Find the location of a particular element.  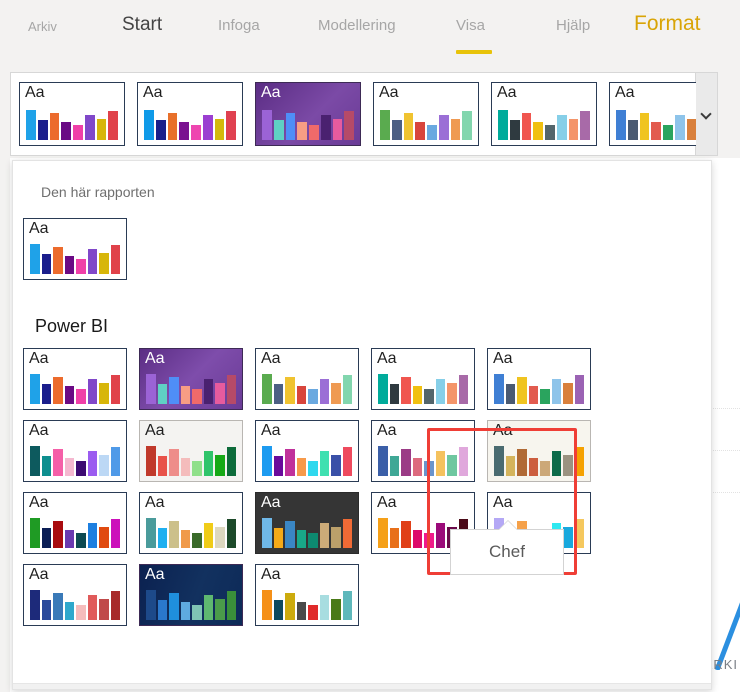

ribbon-tab-format: Format is located at coordinates (667, 24).